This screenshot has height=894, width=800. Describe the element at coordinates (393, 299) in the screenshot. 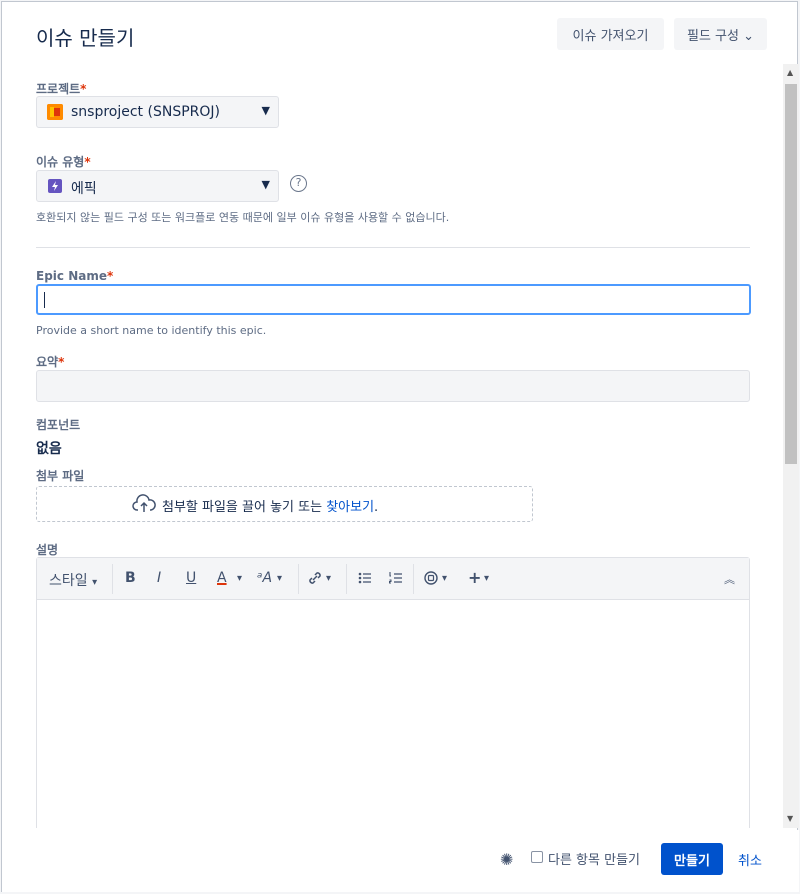

I see `epic-name-input` at that location.